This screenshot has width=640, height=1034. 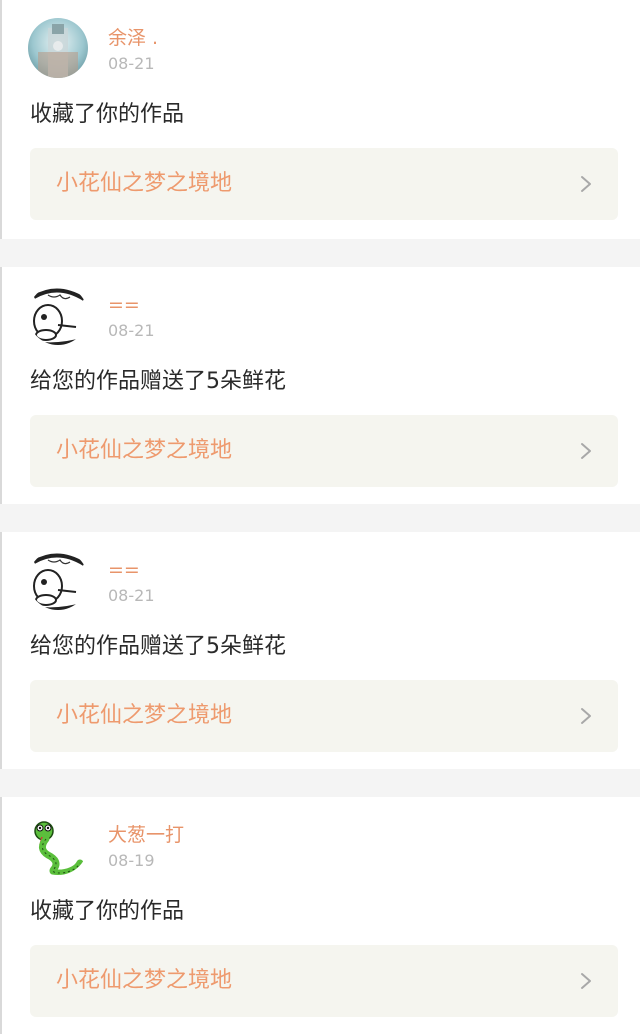 I want to click on avatar-snake-icon, so click(x=58, y=845).